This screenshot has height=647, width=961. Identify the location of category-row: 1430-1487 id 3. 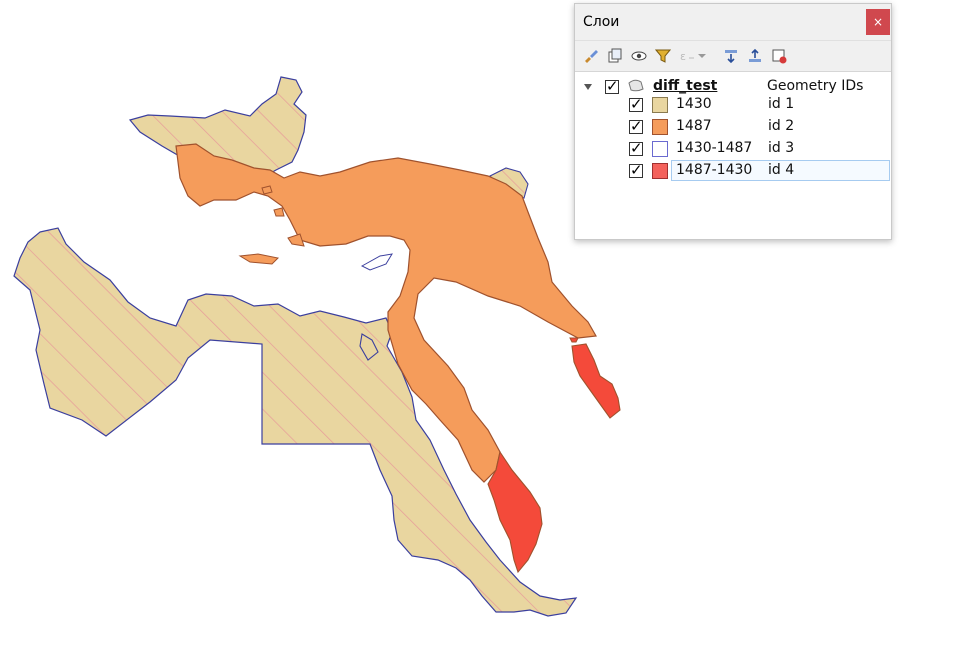
(733, 149).